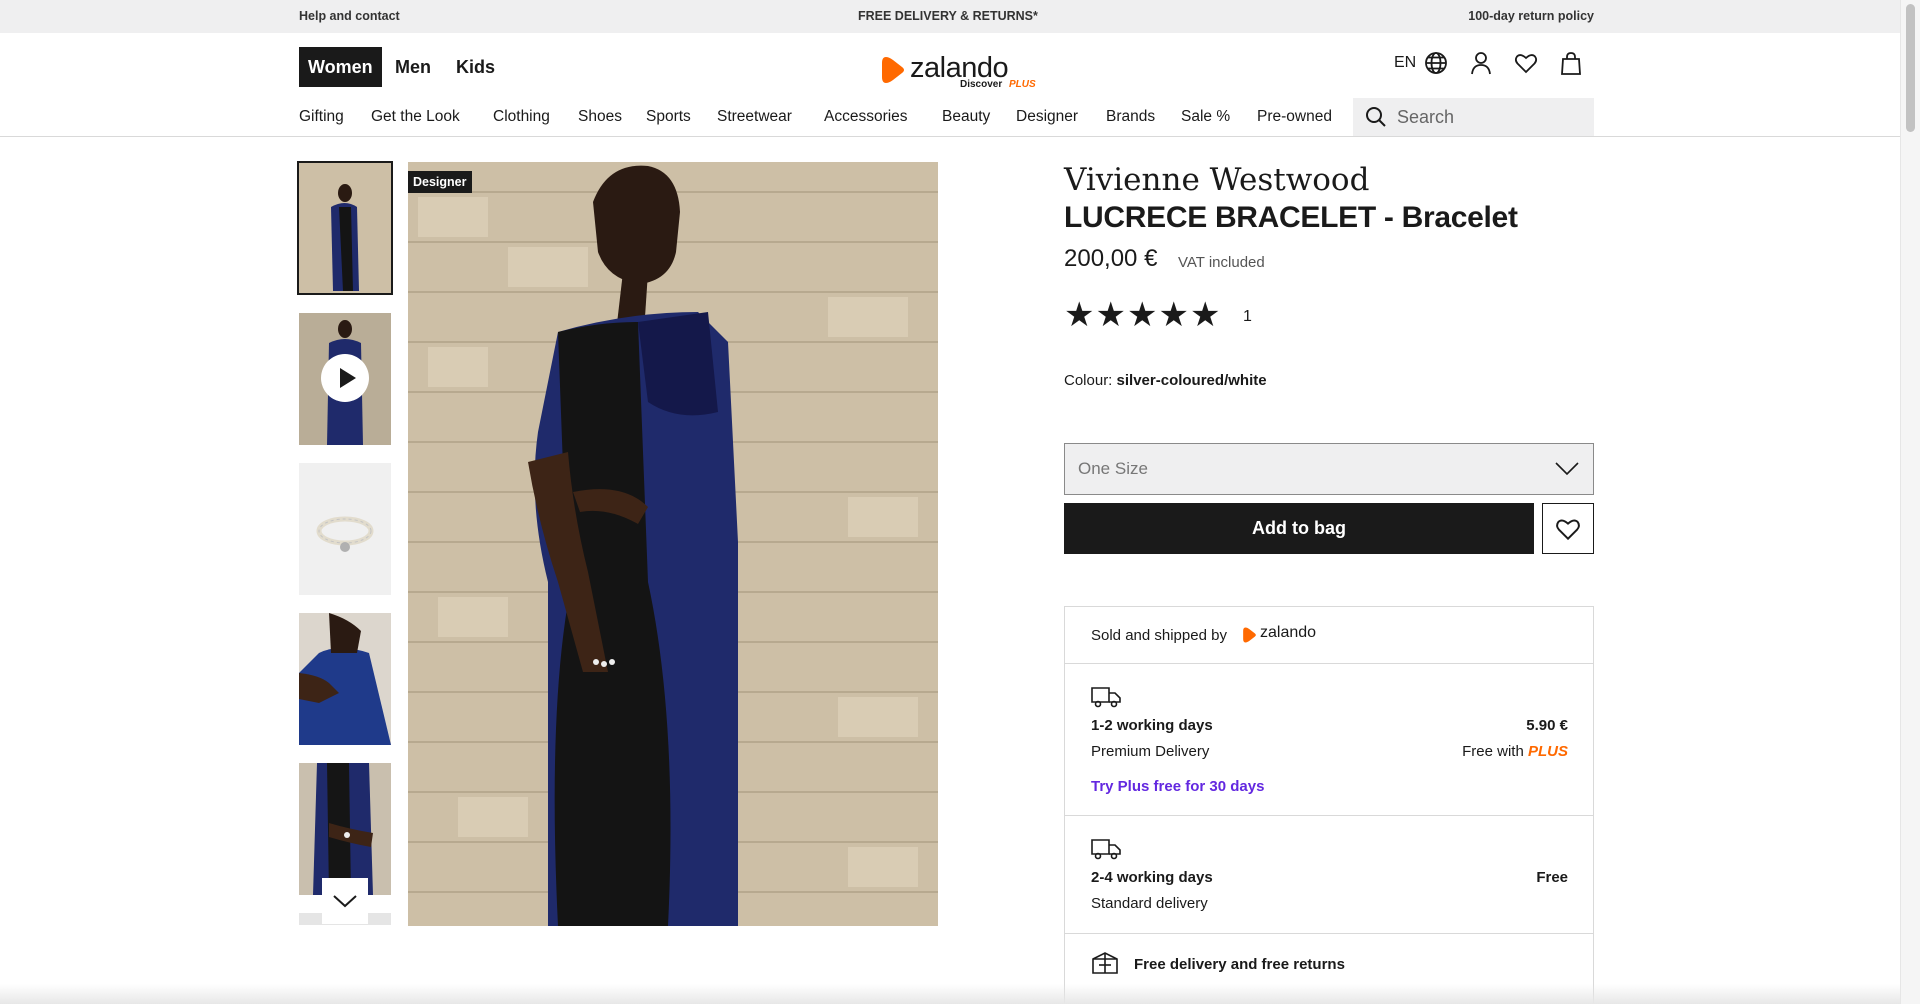 The width and height of the screenshot is (1920, 1004). I want to click on nav-clothing: Clothing, so click(521, 117).